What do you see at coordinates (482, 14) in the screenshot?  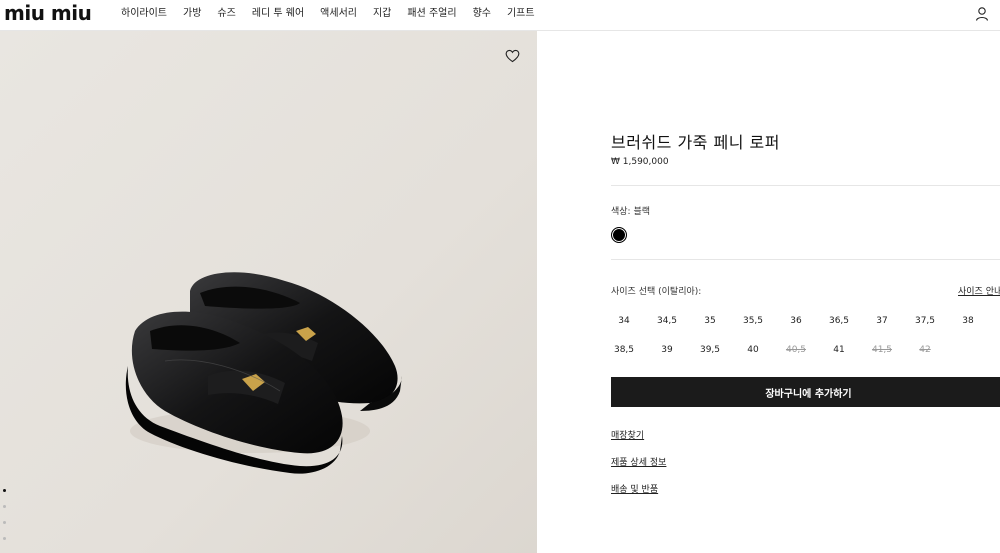 I see `nav-item-fragrance: 향수` at bounding box center [482, 14].